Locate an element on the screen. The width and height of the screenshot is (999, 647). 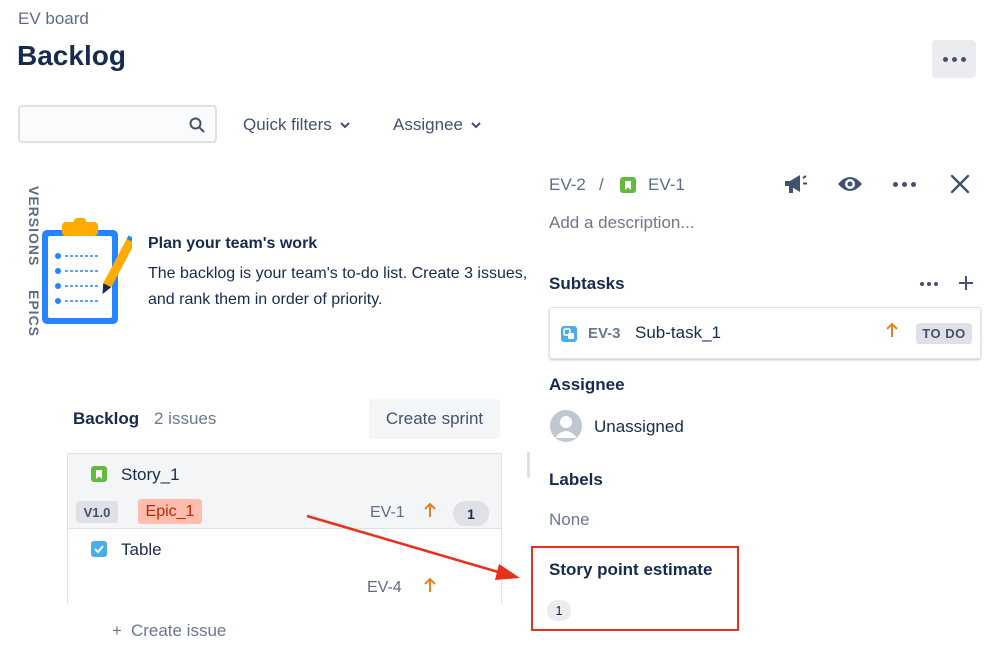
assignee-filter-label: Assignee is located at coordinates (428, 124).